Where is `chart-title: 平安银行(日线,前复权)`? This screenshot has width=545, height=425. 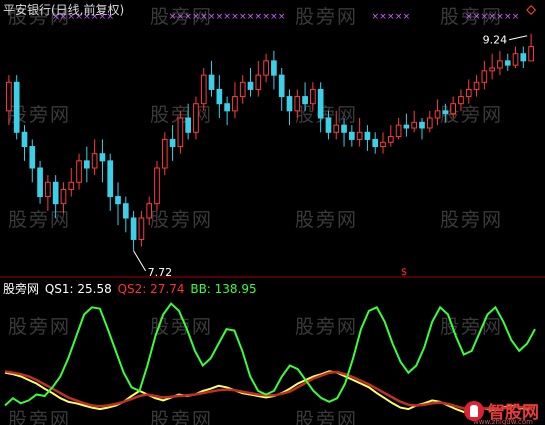 chart-title: 平安银行(日线,前复权) is located at coordinates (64, 10).